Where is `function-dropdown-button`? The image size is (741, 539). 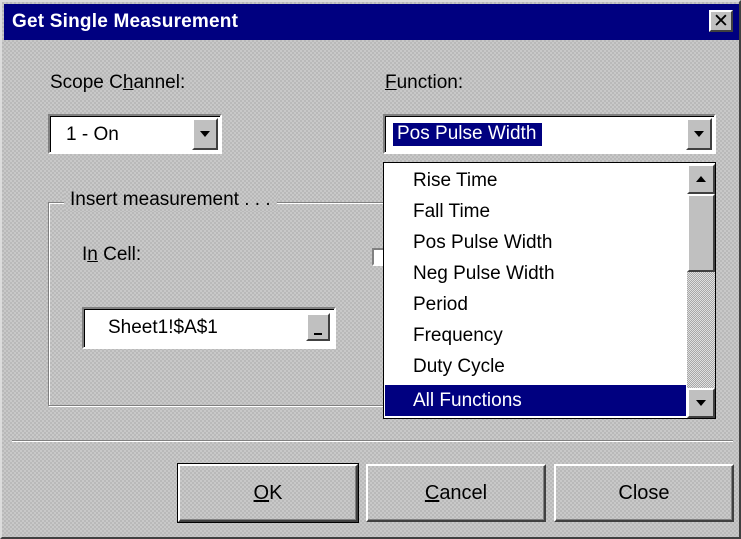 function-dropdown-button is located at coordinates (699, 134).